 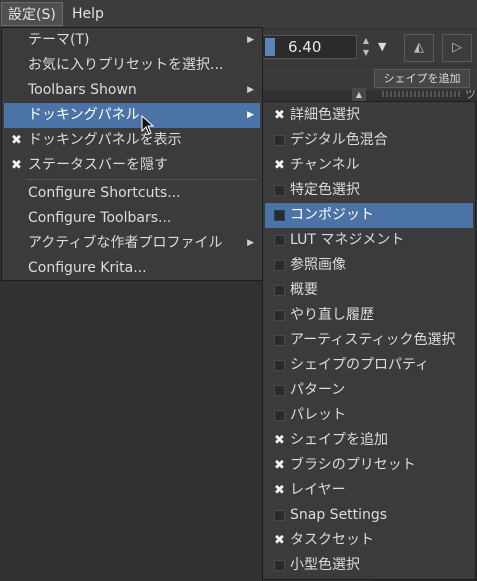 I want to click on docker-snap-settings: Snap Settings, so click(x=369, y=515).